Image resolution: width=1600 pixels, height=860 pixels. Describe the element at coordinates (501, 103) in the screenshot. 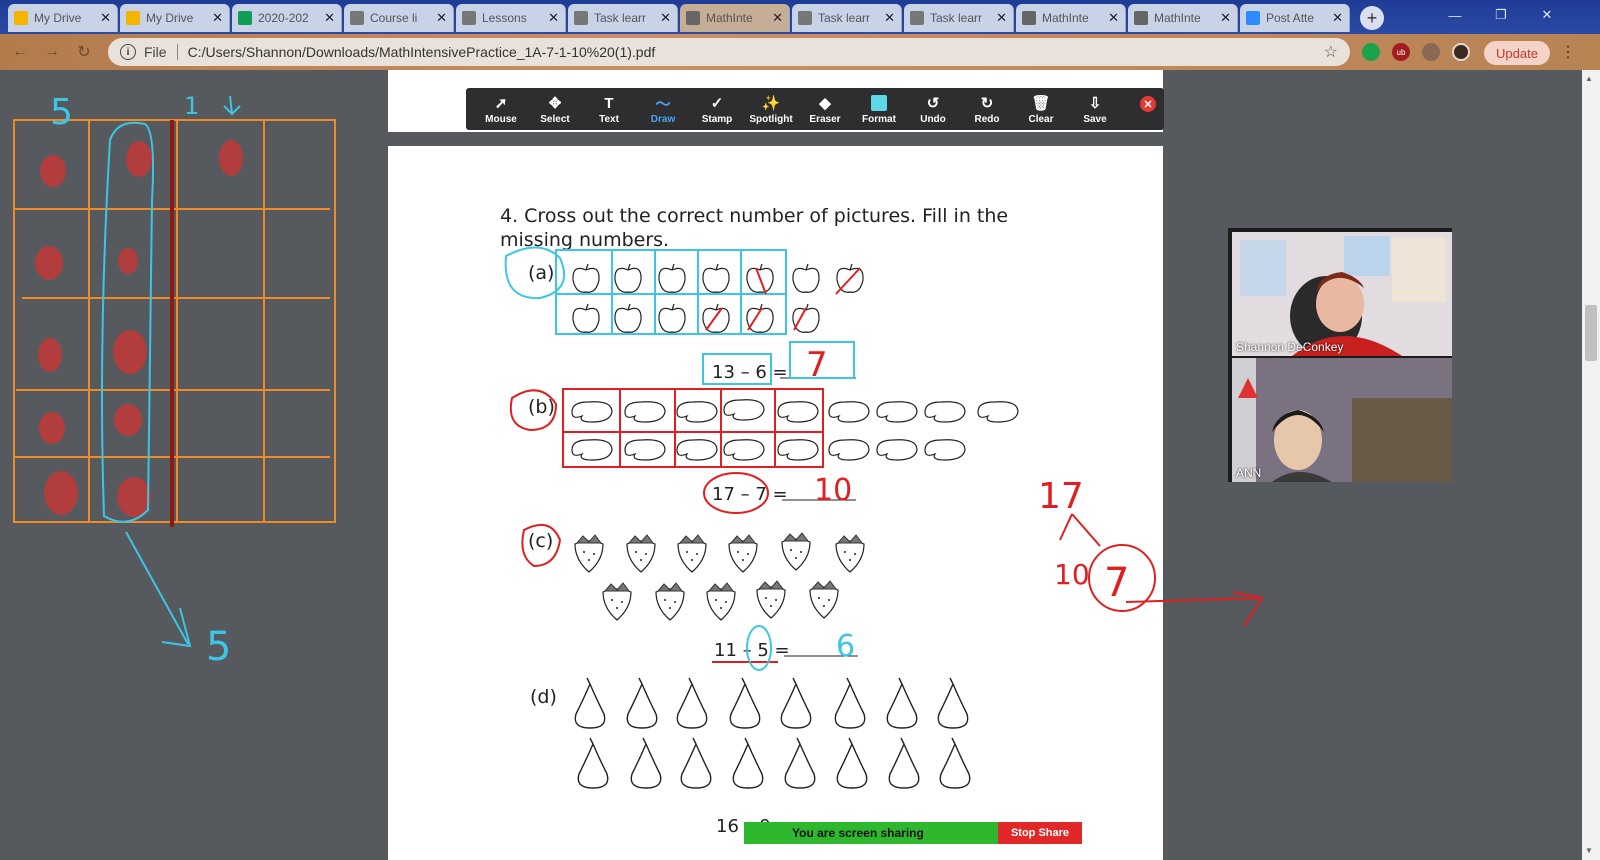

I see `cursor-icon: ➚` at that location.